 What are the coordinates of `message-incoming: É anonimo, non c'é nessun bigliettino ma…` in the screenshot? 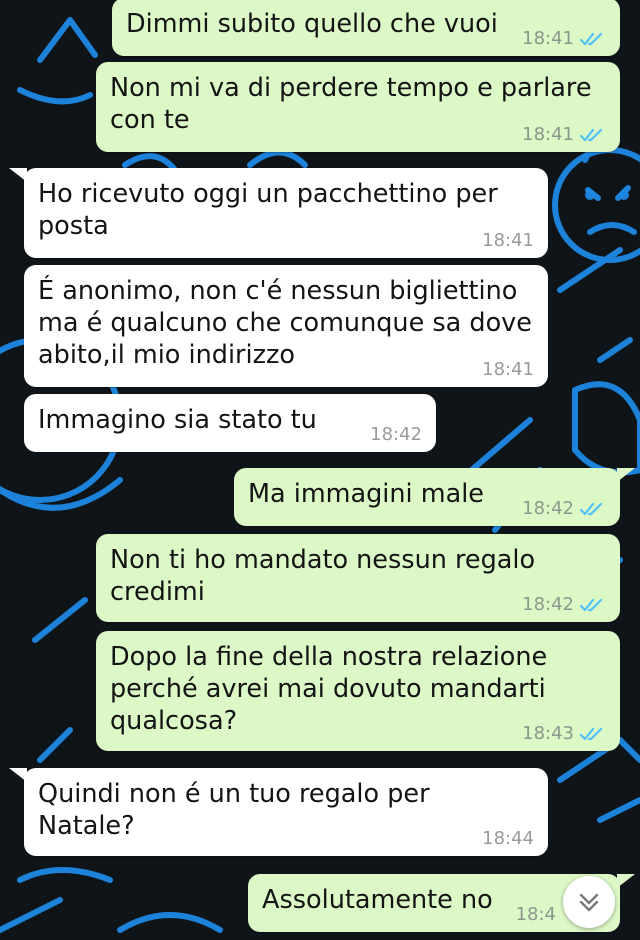 It's located at (286, 326).